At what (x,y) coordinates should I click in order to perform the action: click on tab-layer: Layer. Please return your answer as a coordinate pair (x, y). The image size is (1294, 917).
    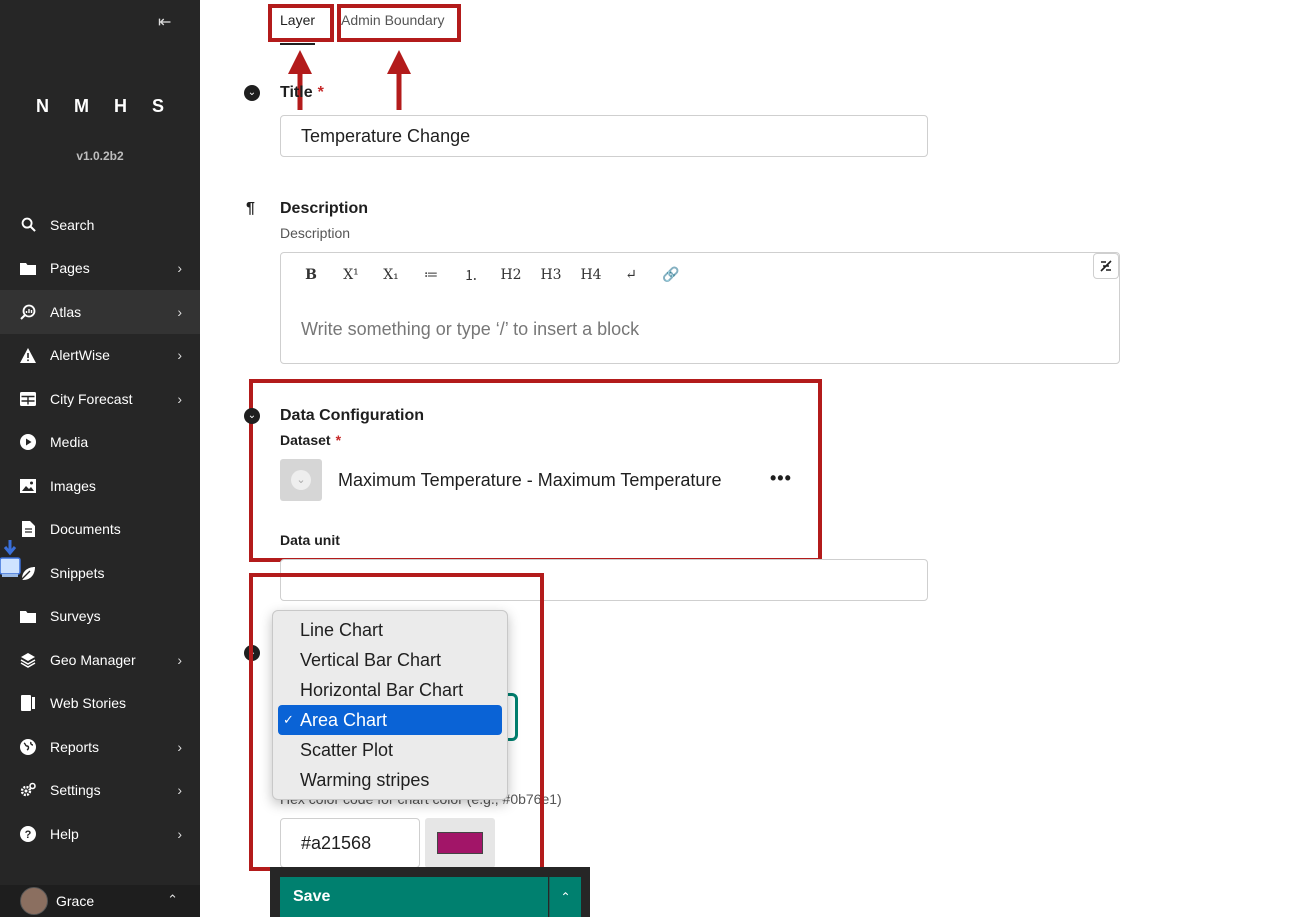
    Looking at the image, I should click on (298, 28).